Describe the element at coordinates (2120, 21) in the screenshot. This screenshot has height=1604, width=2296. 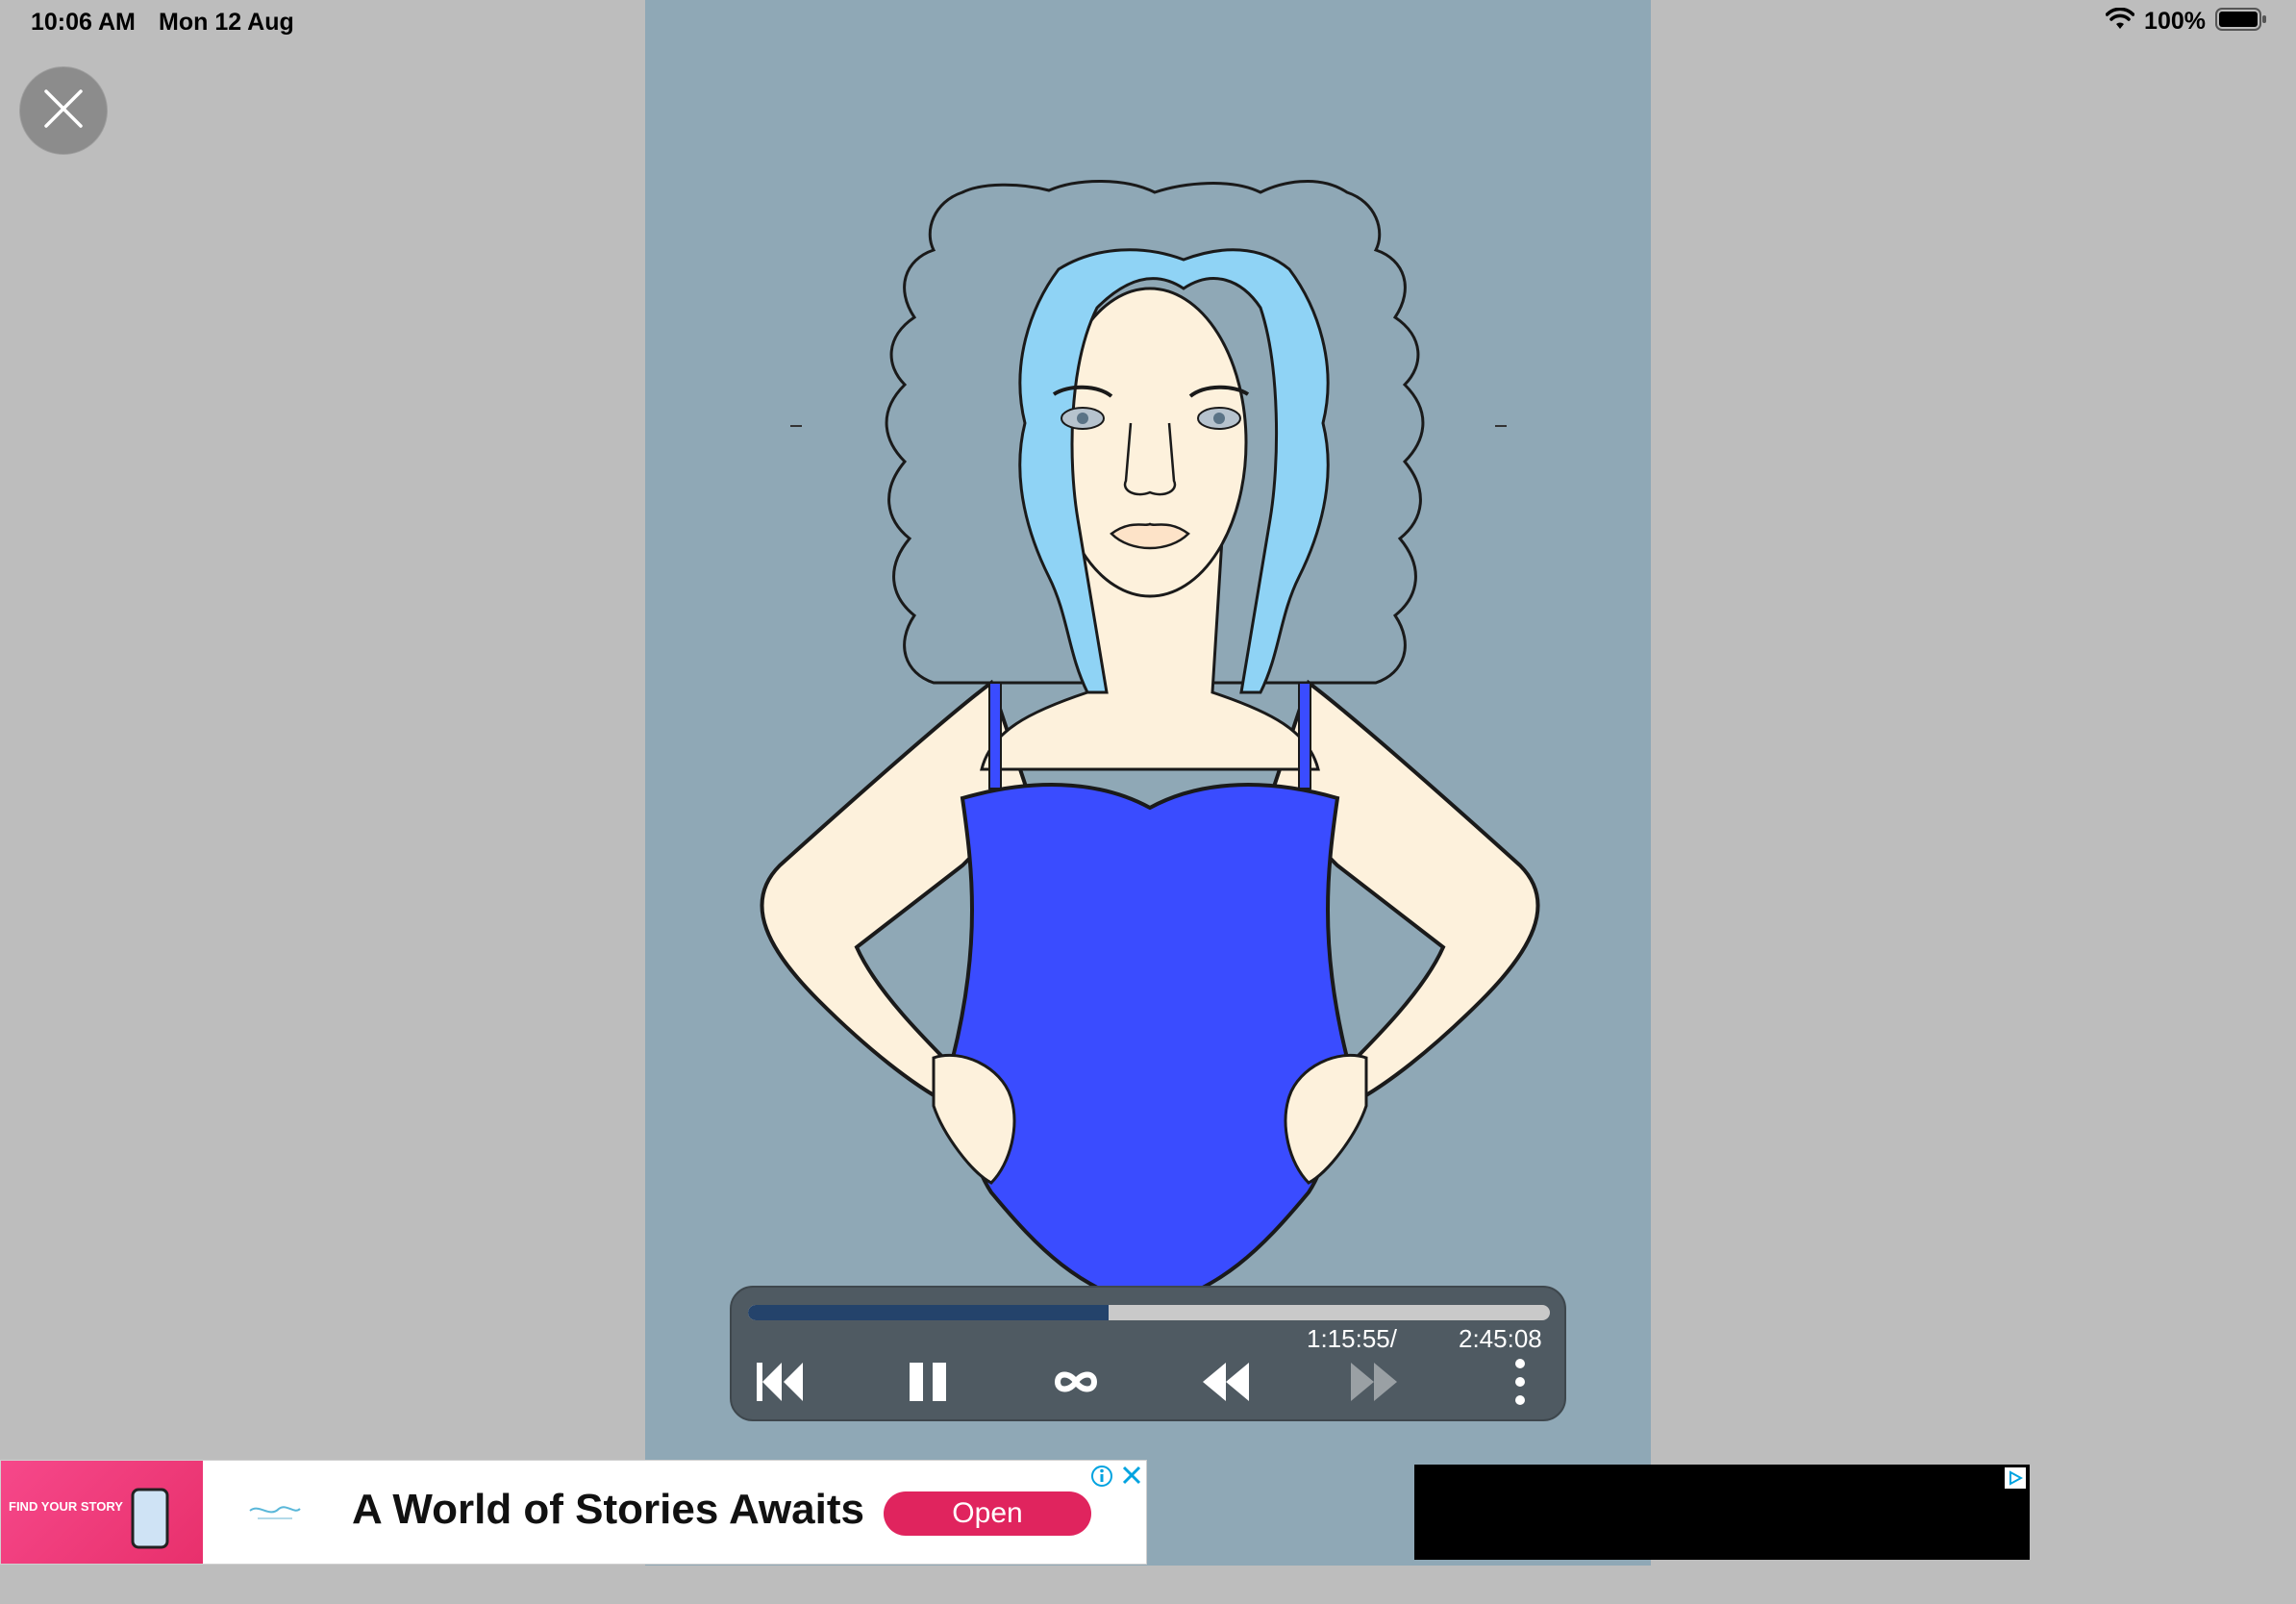
I see `wifi-icon` at that location.